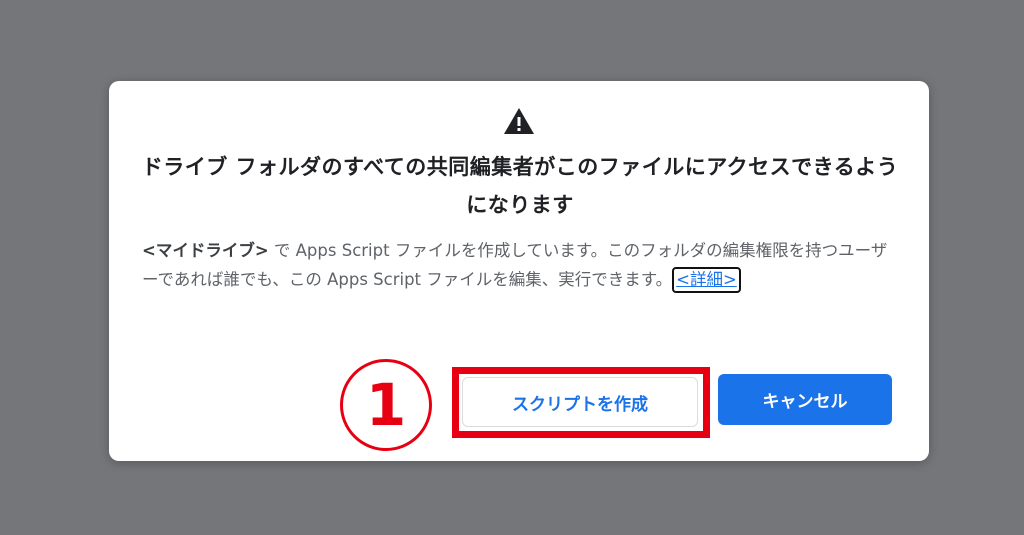 The image size is (1024, 535). What do you see at coordinates (519, 121) in the screenshot?
I see `warning-icon` at bounding box center [519, 121].